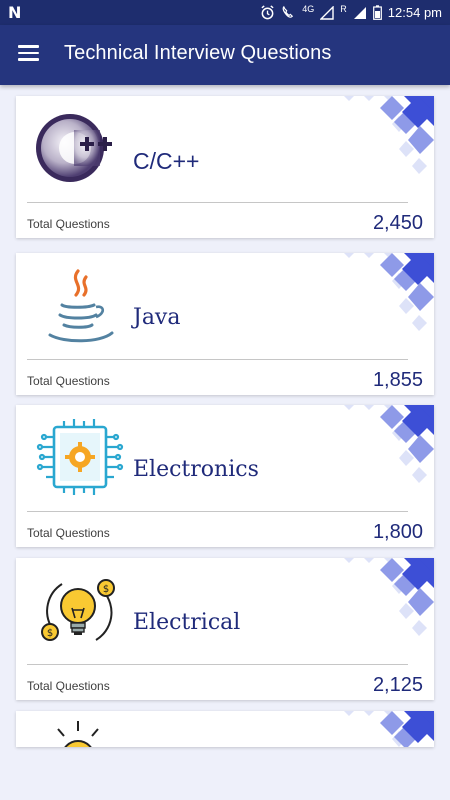 The height and width of the screenshot is (800, 450). Describe the element at coordinates (74, 148) in the screenshot. I see `cpp-logo-icon` at that location.